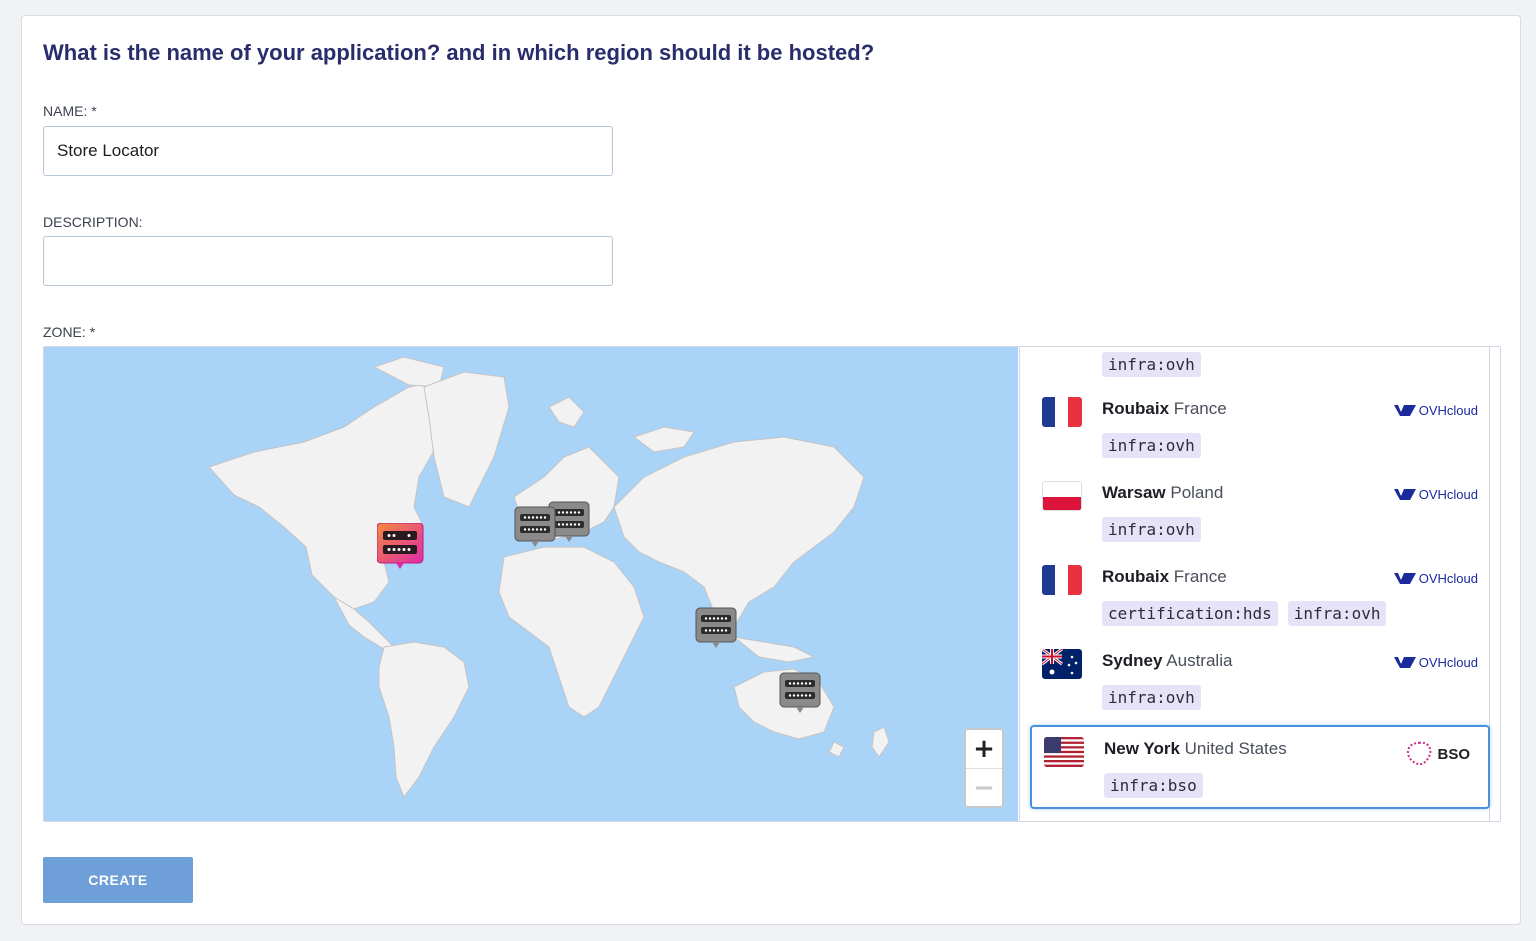 The width and height of the screenshot is (1536, 941). What do you see at coordinates (1167, 660) in the screenshot?
I see `zone-city-label: Sydney Australia` at bounding box center [1167, 660].